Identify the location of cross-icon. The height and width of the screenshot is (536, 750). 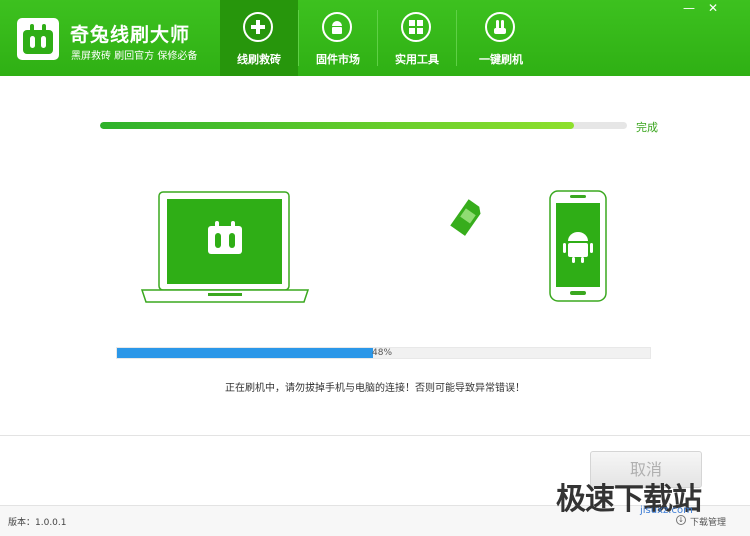
(258, 27).